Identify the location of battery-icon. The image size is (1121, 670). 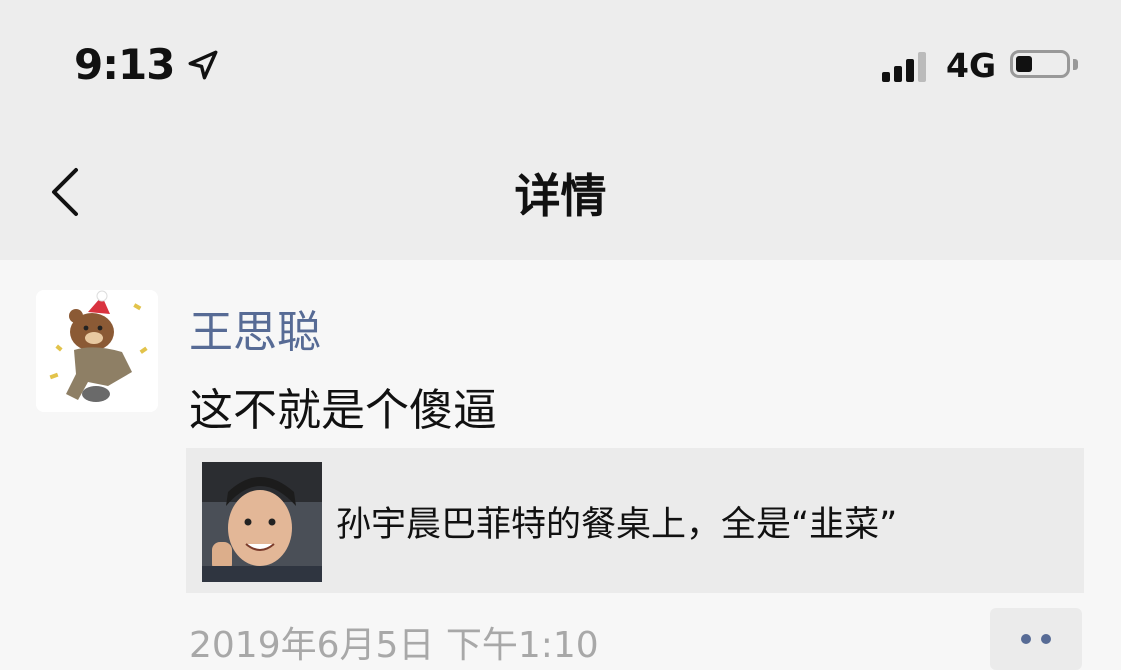
(1040, 64).